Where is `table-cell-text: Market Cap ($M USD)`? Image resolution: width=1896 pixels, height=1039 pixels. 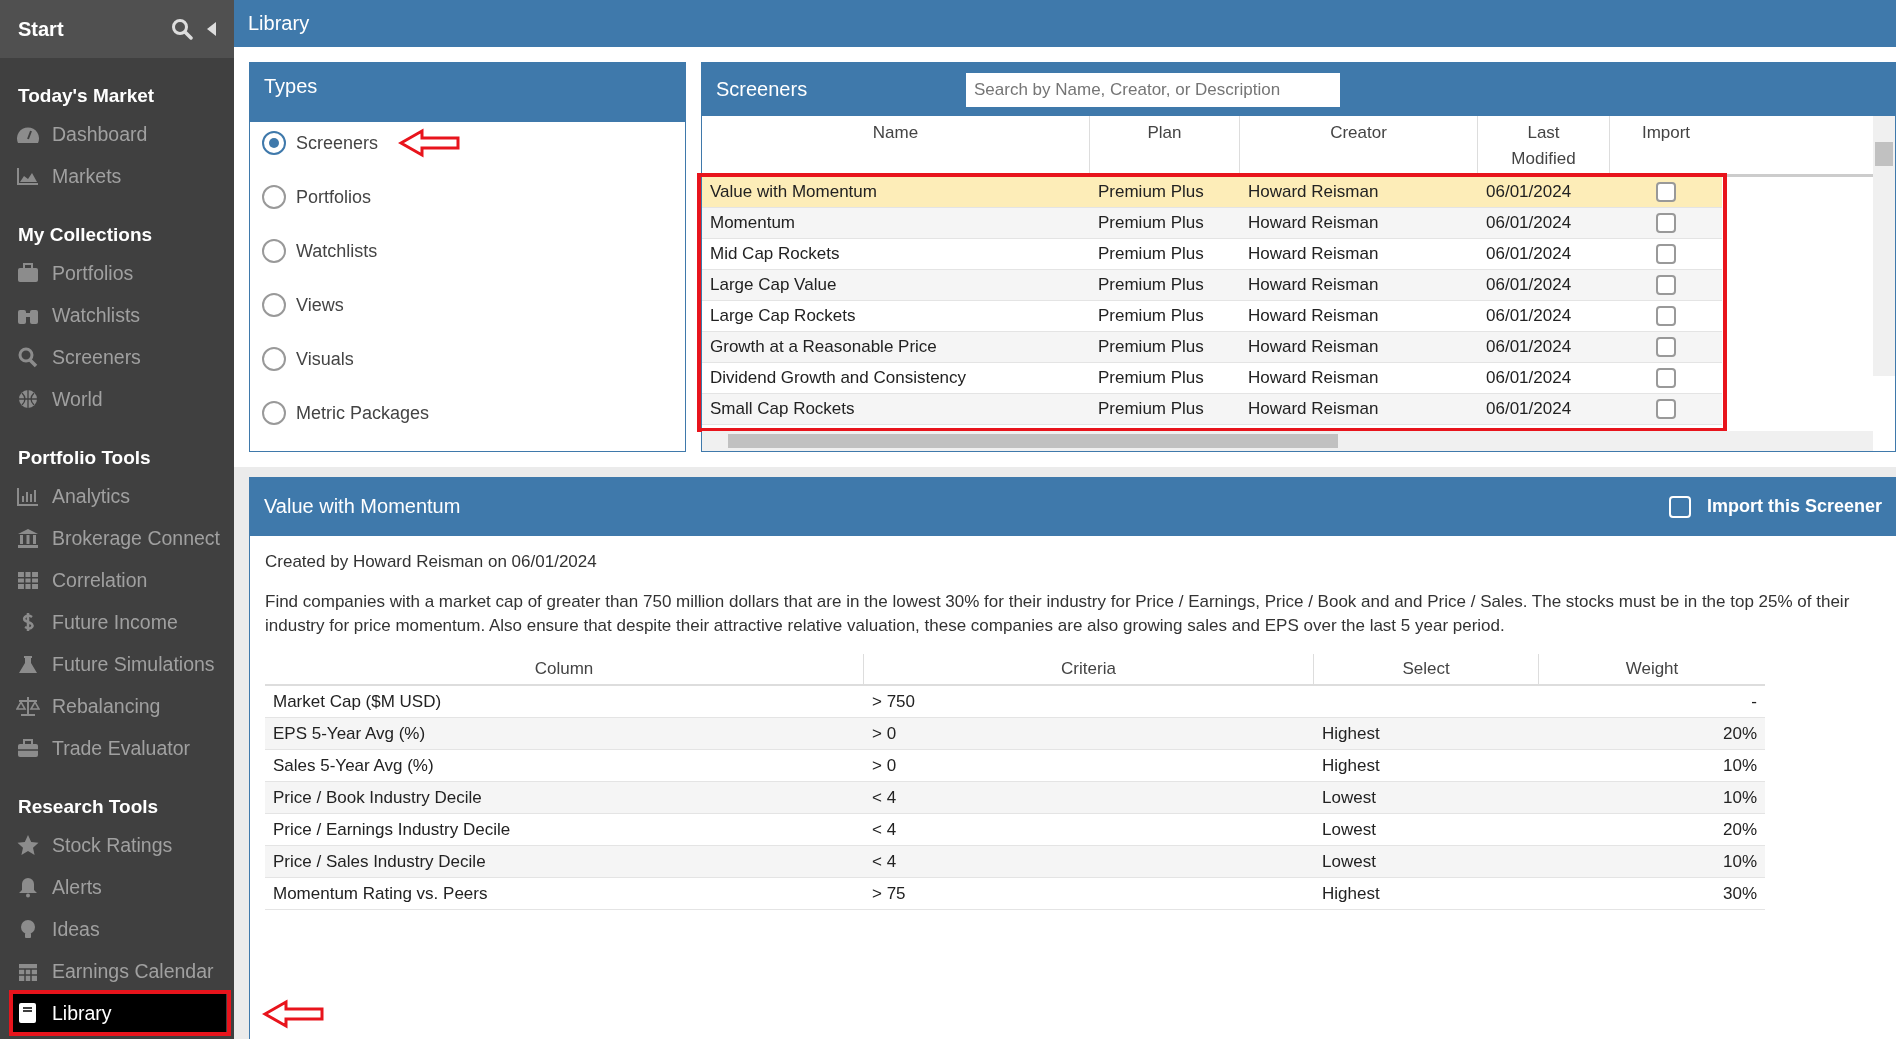
table-cell-text: Market Cap ($M USD) is located at coordinates (357, 701).